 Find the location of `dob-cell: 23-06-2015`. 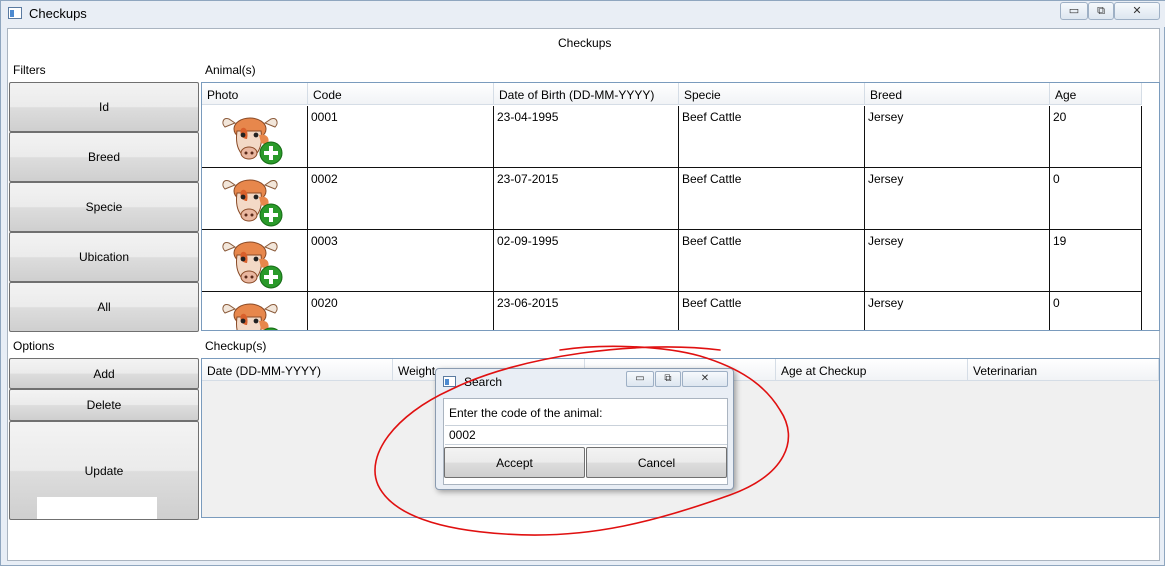

dob-cell: 23-06-2015 is located at coordinates (586, 311).